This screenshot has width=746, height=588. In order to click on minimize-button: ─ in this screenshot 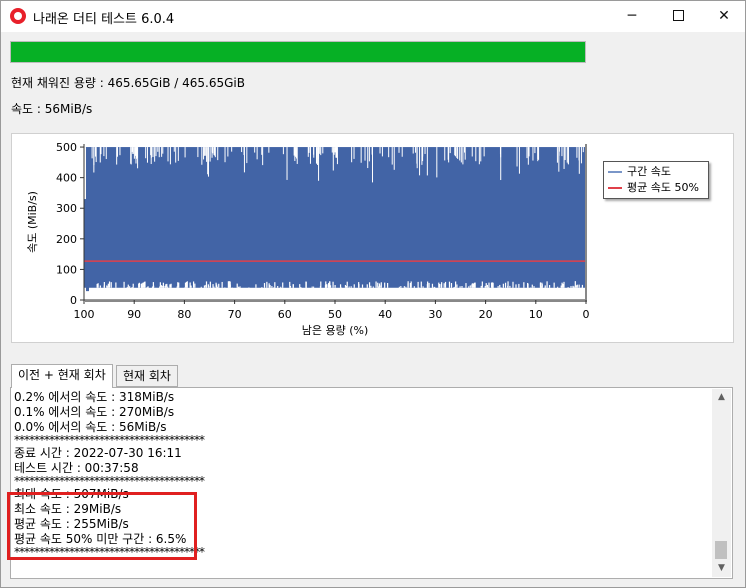, I will do `click(632, 16)`.